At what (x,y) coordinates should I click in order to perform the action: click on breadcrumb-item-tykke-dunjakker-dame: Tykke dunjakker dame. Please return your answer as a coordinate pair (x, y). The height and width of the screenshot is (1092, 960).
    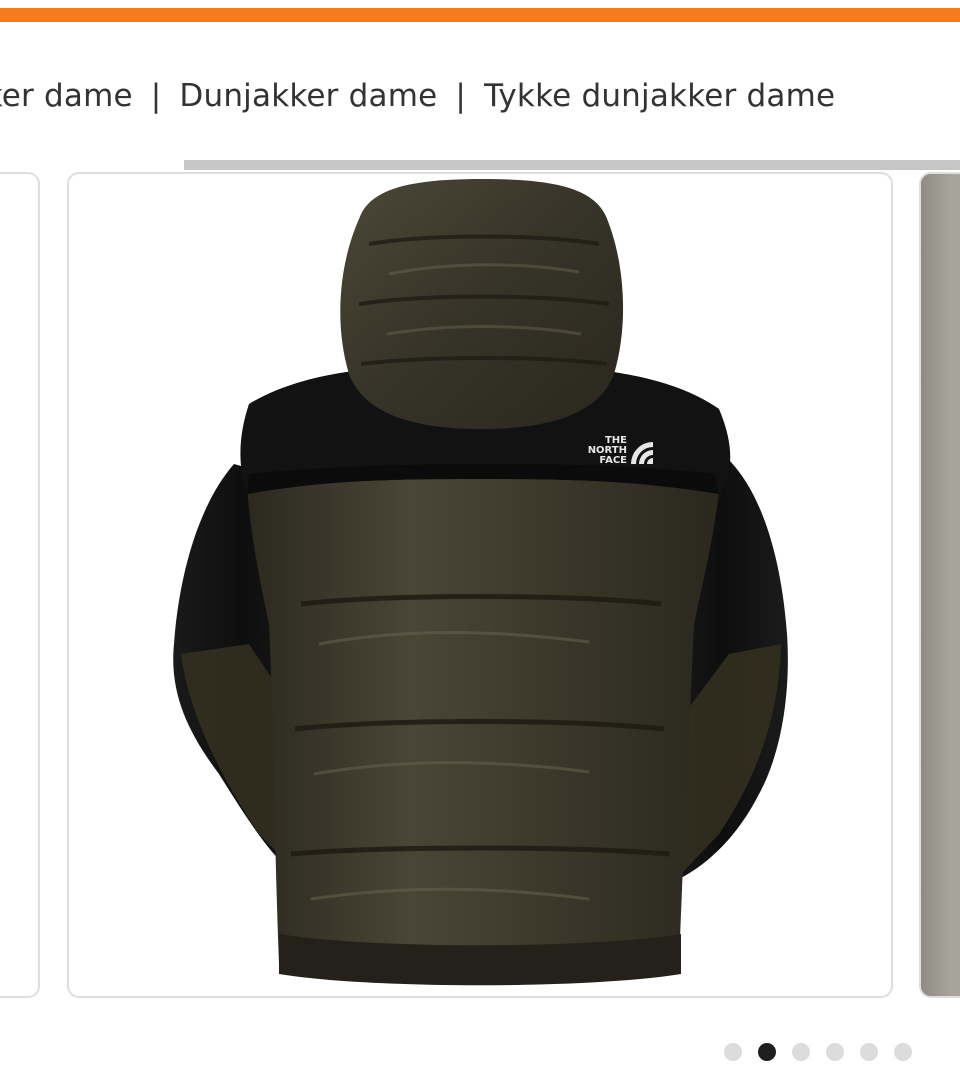
    Looking at the image, I should click on (659, 96).